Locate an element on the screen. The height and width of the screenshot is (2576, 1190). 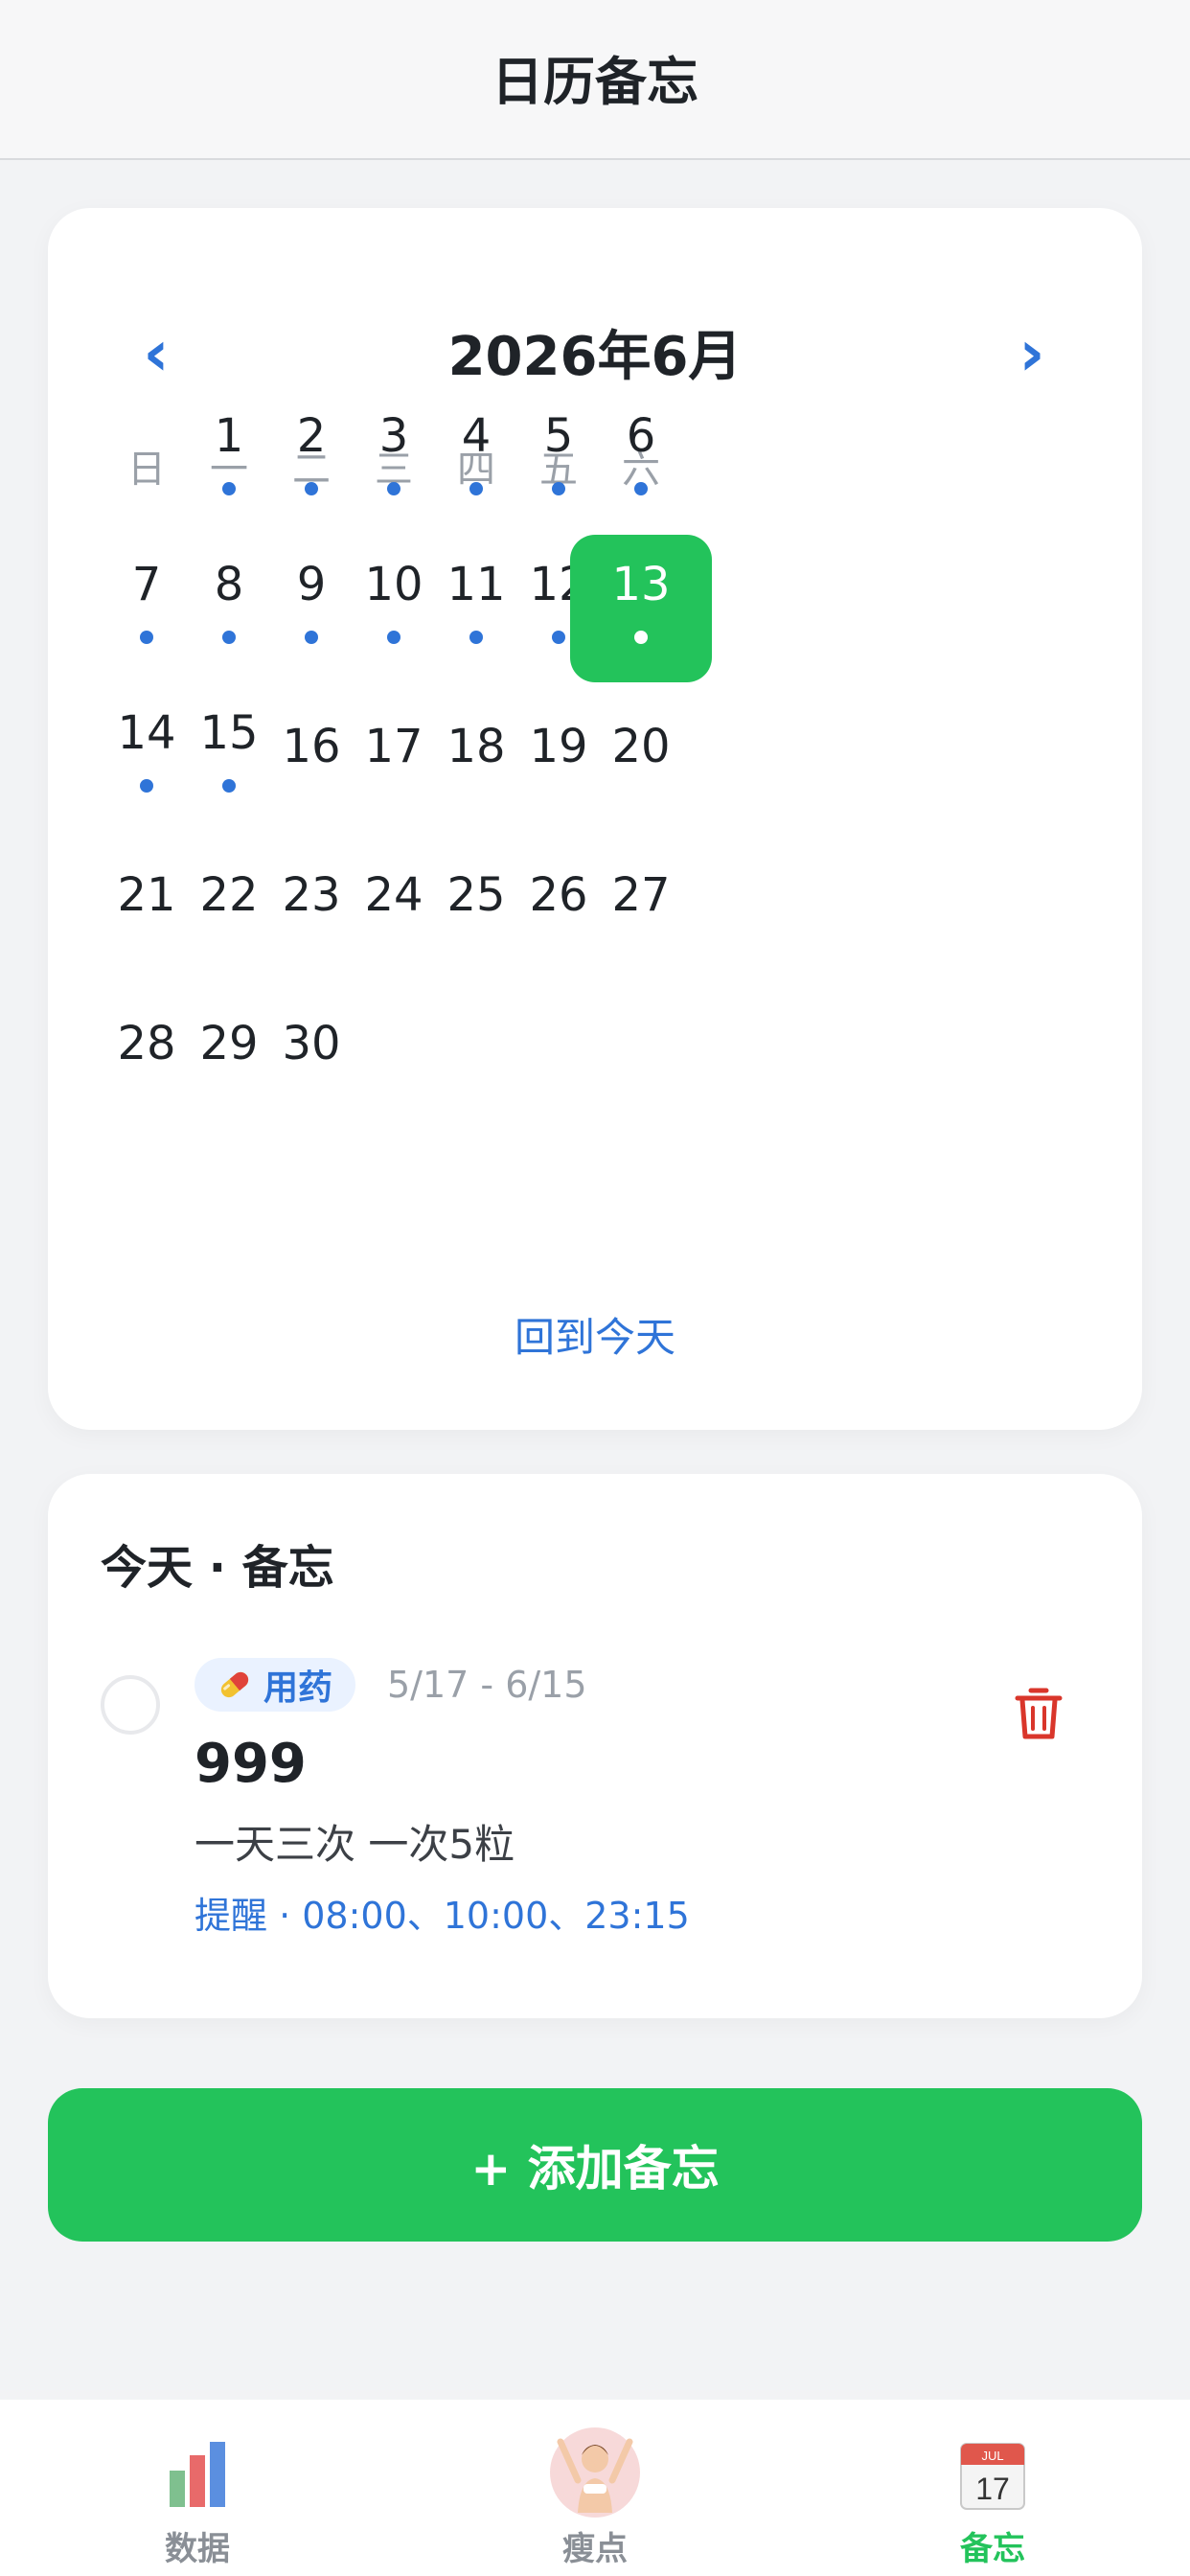
bar-chart-icon is located at coordinates (198, 2474).